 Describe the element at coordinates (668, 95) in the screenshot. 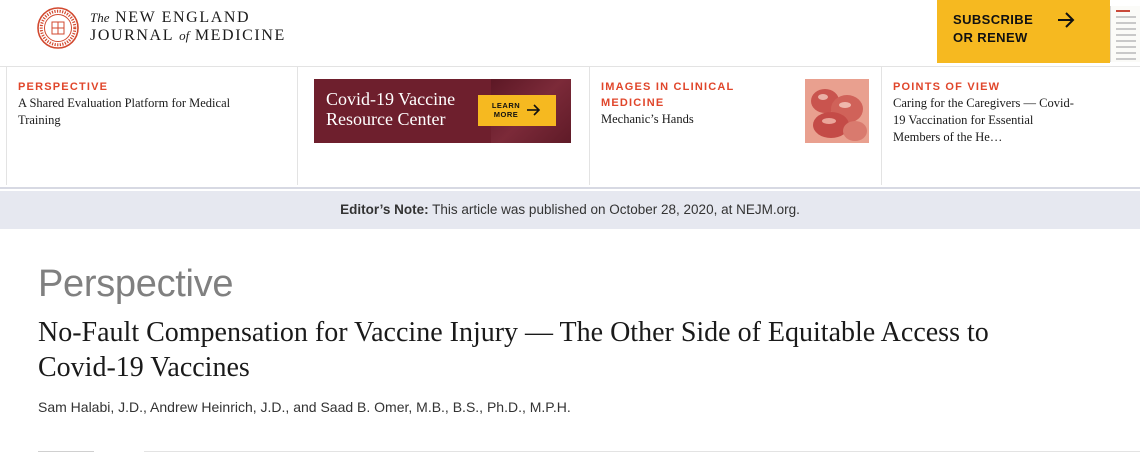

I see `promo-kicker: IMAGES IN CLINICAL MEDICINE` at that location.